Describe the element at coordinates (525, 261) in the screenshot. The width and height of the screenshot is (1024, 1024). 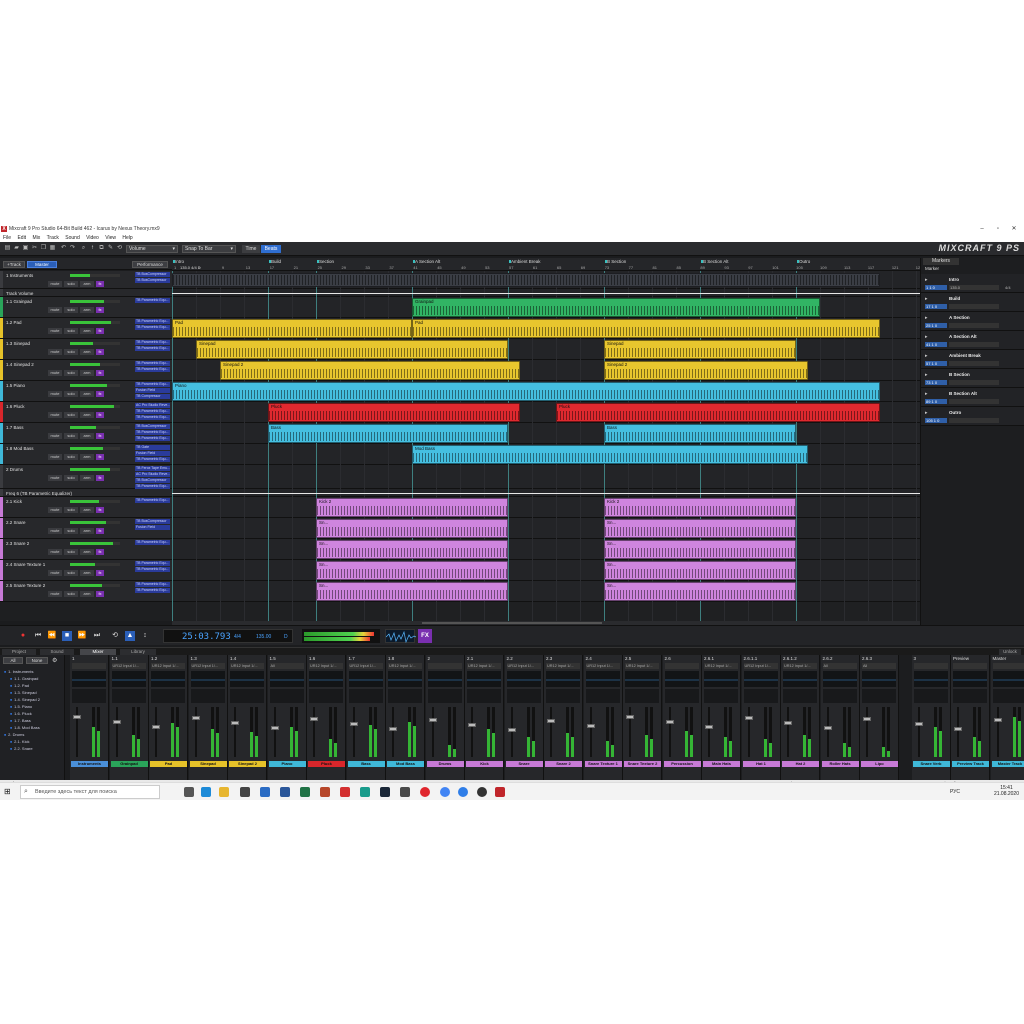
I see `section-marker: Ambient Break` at that location.